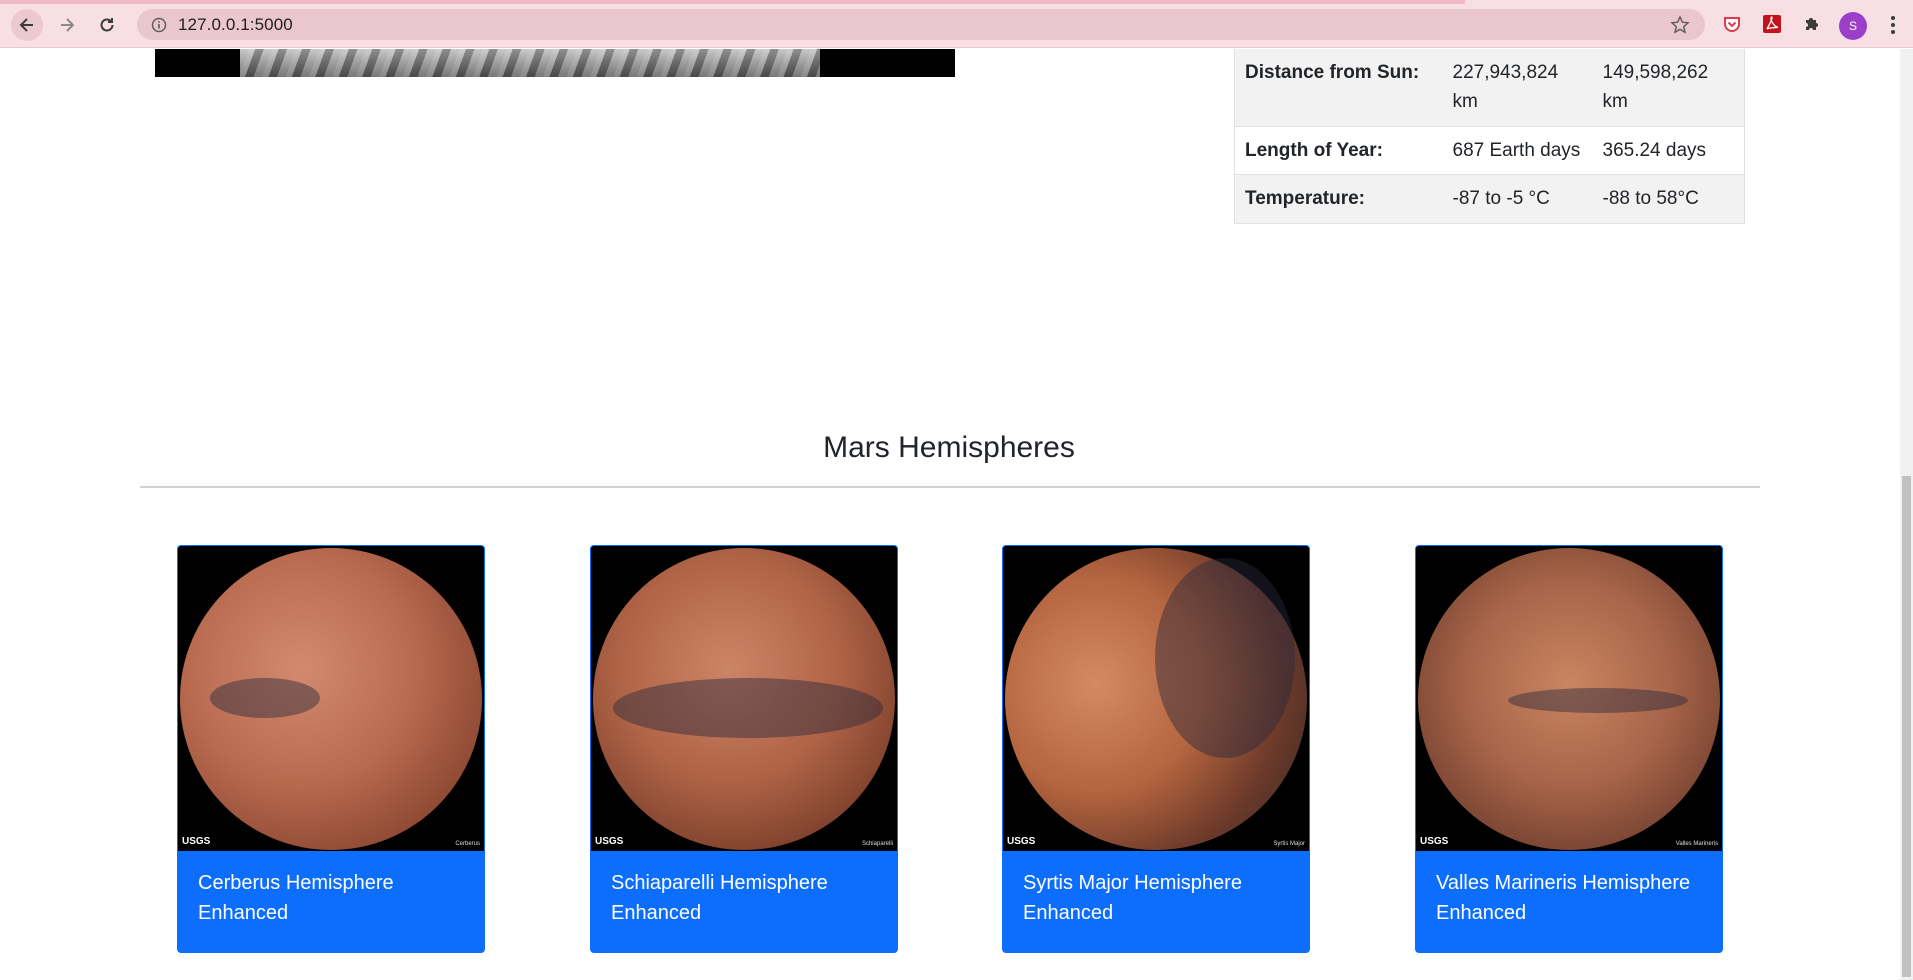  What do you see at coordinates (1289, 844) in the screenshot?
I see `image-label: Syrtis Major` at bounding box center [1289, 844].